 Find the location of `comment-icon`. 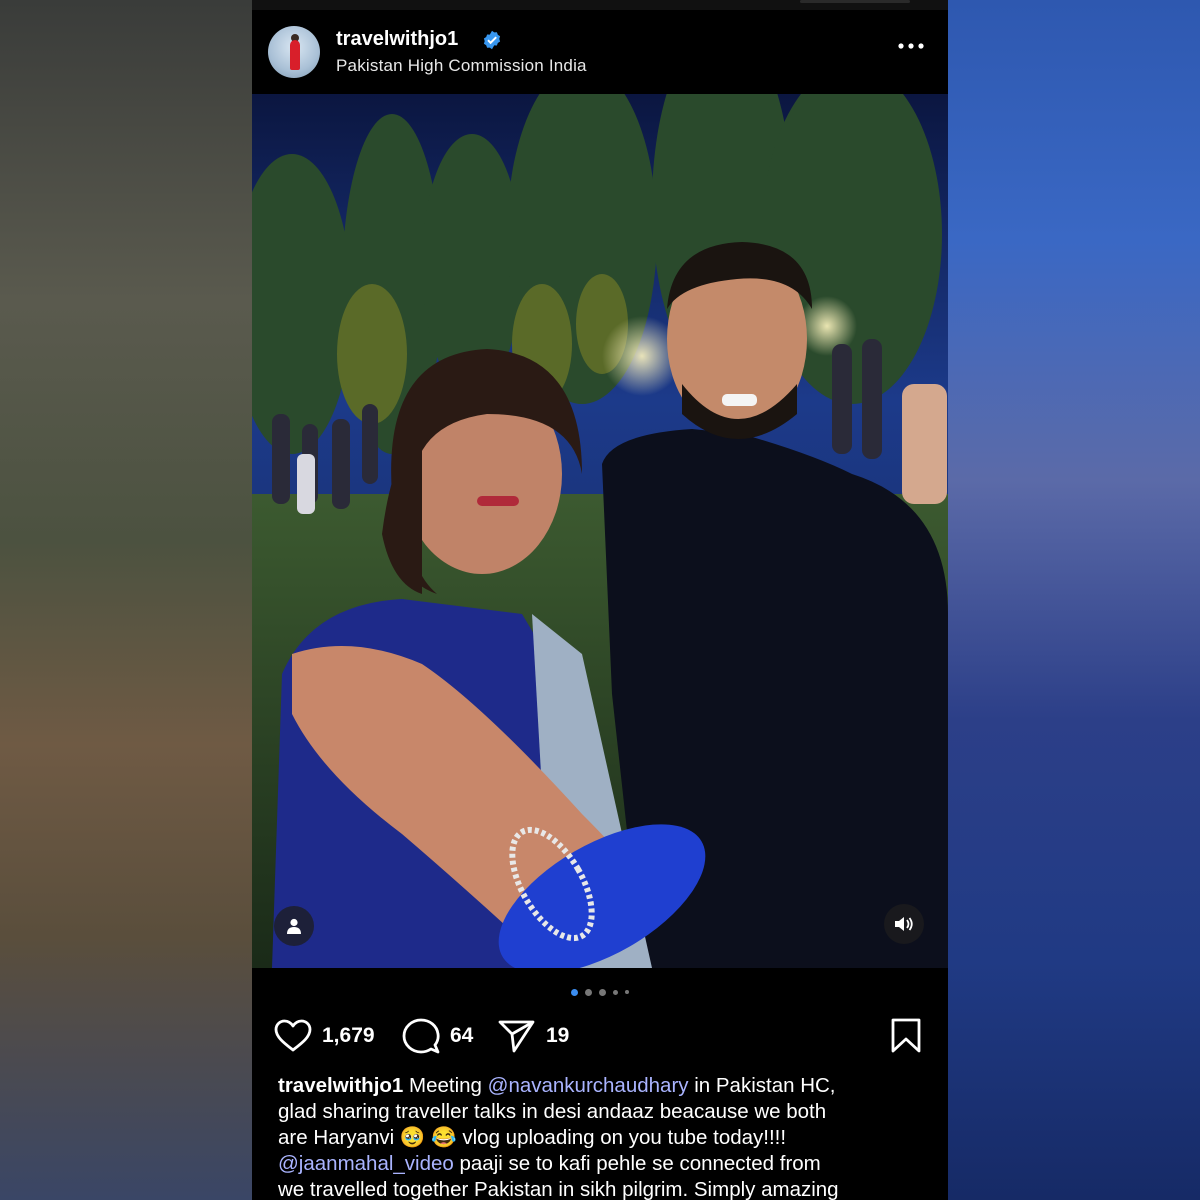

comment-icon is located at coordinates (421, 1036).